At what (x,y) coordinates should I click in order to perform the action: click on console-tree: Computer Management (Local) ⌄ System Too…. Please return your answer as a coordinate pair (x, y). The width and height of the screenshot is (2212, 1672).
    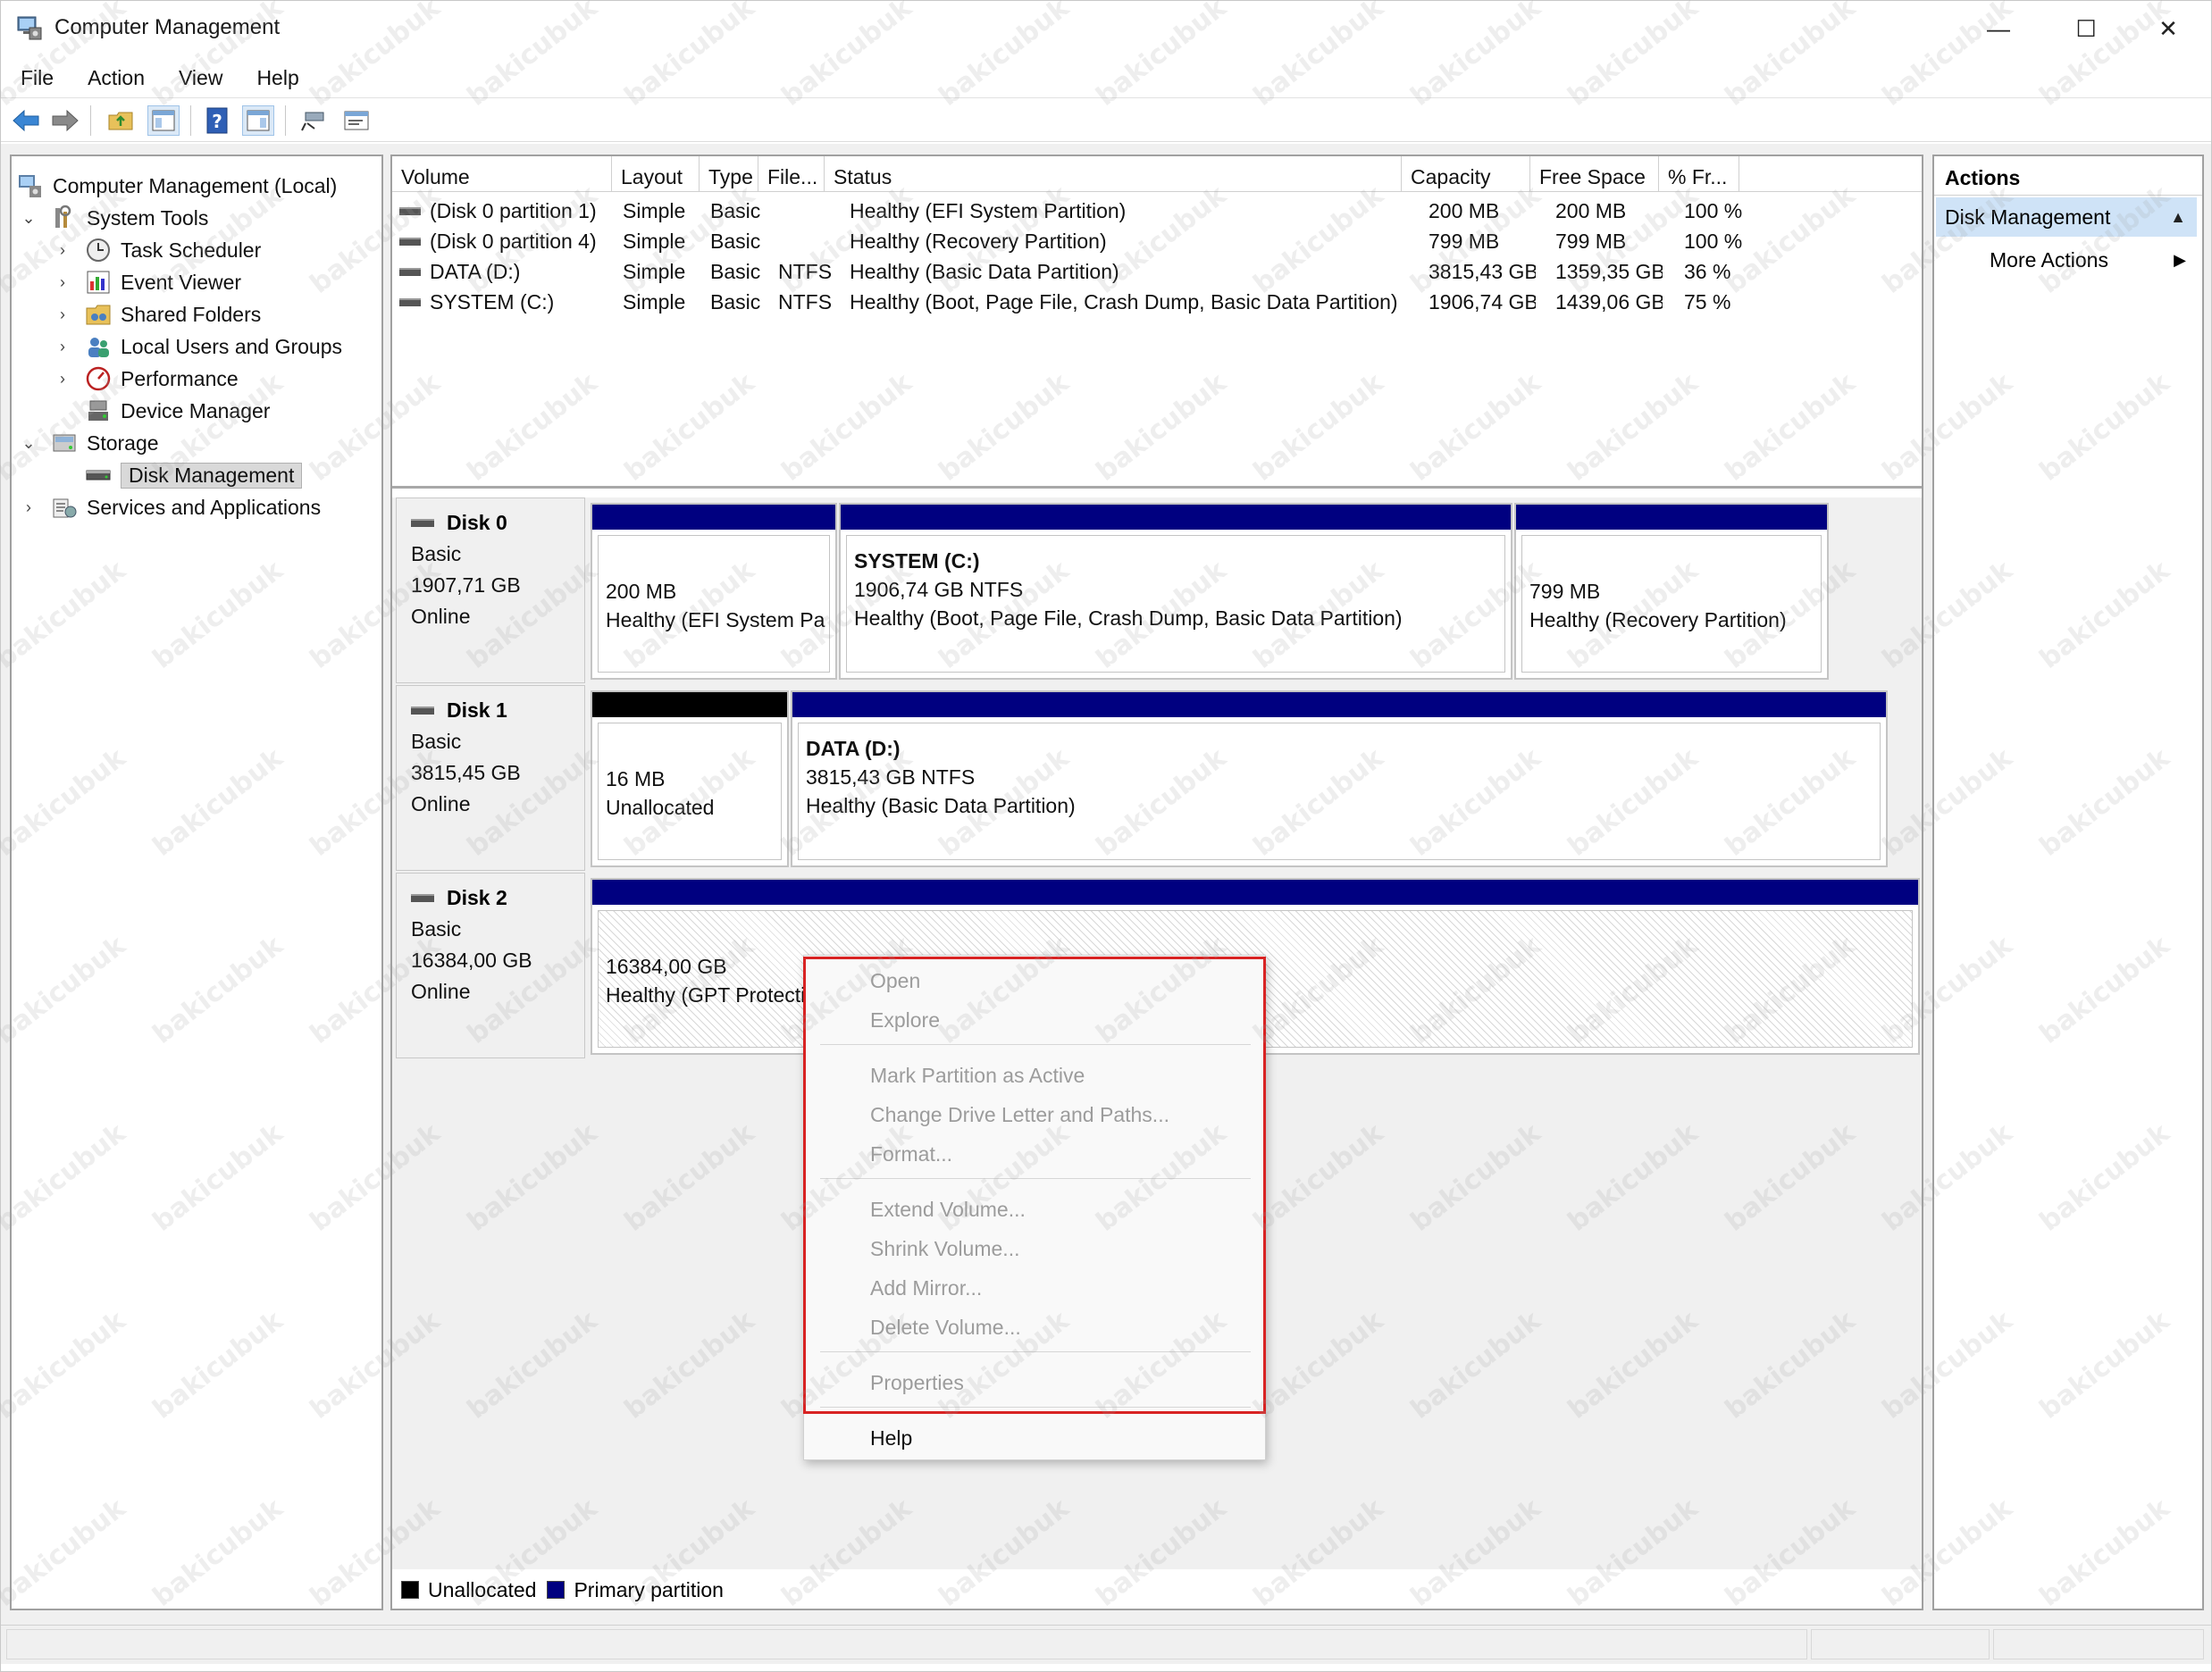
    Looking at the image, I should click on (196, 883).